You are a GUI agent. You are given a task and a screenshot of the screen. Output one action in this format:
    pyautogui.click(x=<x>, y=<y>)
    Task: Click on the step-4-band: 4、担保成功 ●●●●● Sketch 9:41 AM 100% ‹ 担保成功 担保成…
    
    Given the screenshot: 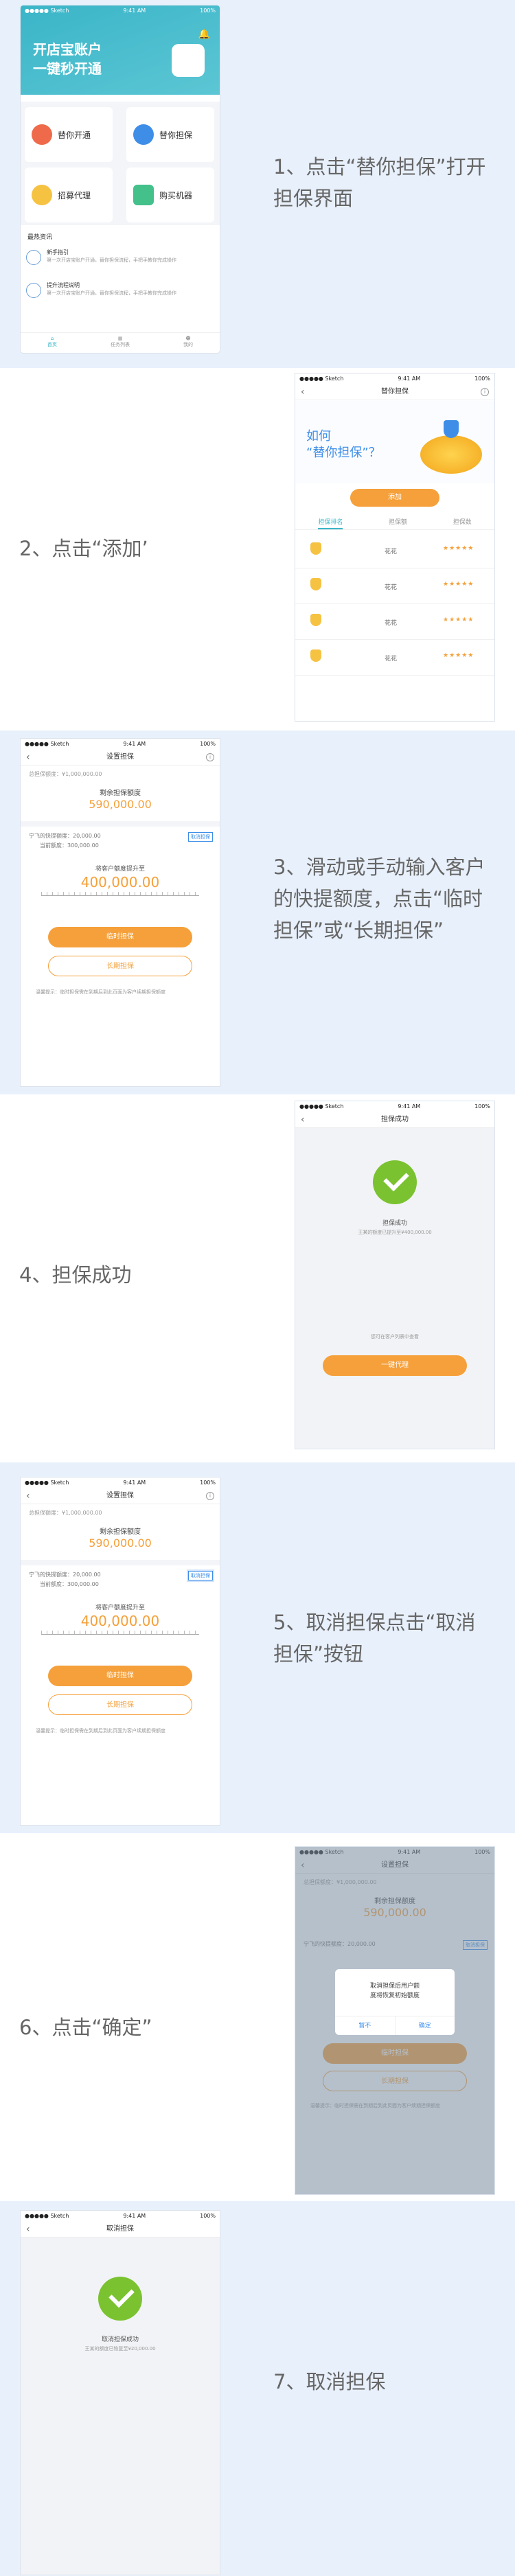 What is the action you would take?
    pyautogui.click(x=257, y=1278)
    